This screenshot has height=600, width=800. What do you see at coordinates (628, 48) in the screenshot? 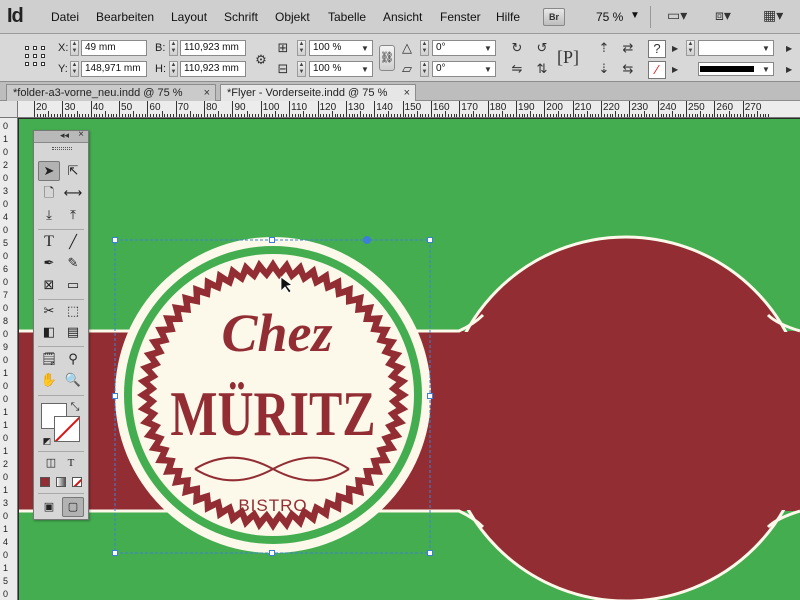
I see `select-previous-icon: ⇄` at bounding box center [628, 48].